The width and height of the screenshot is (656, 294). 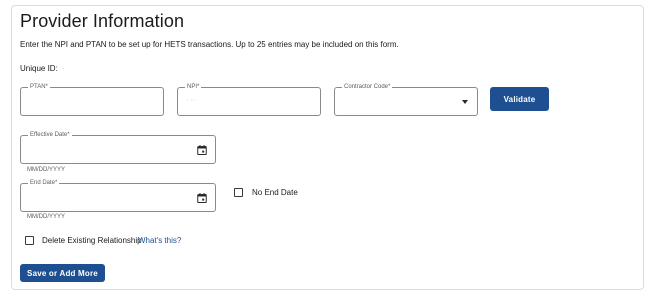 I want to click on effective-date-helper: MM/DD/YYYY, so click(x=46, y=170).